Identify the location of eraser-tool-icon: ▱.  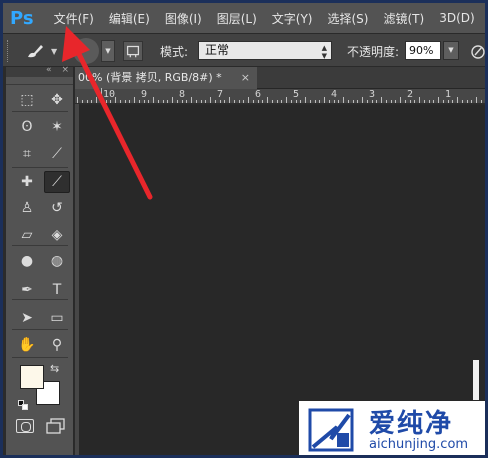
(27, 235).